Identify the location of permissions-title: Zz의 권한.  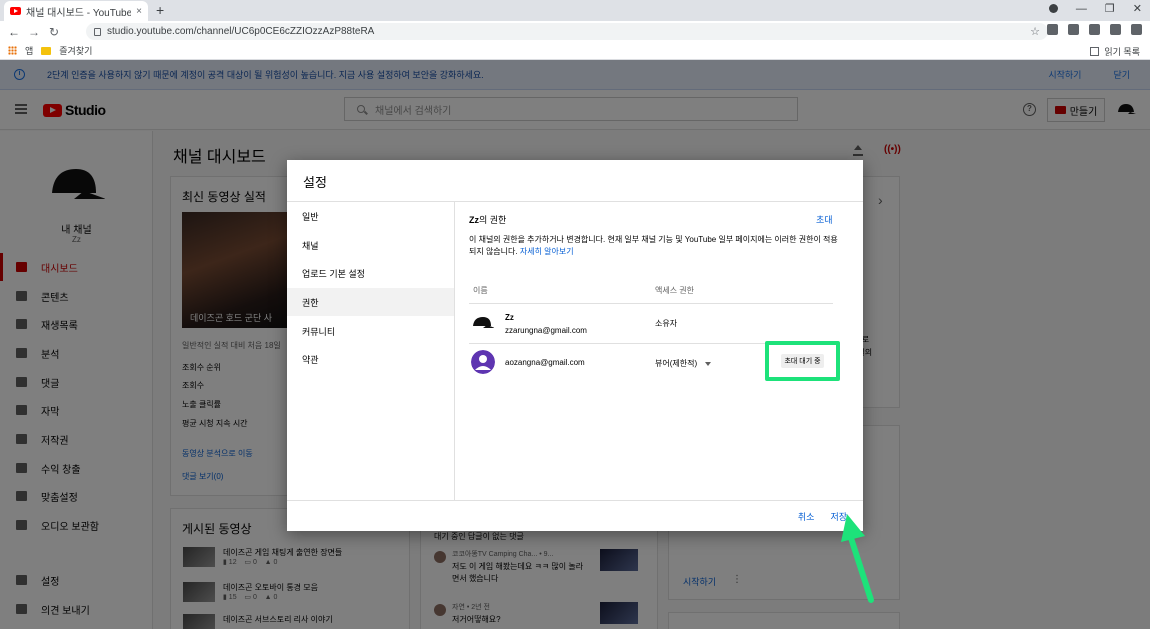
(487, 219).